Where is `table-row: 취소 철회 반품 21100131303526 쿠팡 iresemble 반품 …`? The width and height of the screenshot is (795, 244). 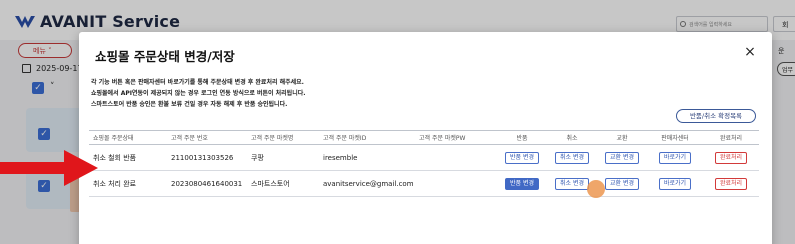 table-row: 취소 철회 반품 21100131303526 쿠팡 iresemble 반품 … is located at coordinates (424, 157).